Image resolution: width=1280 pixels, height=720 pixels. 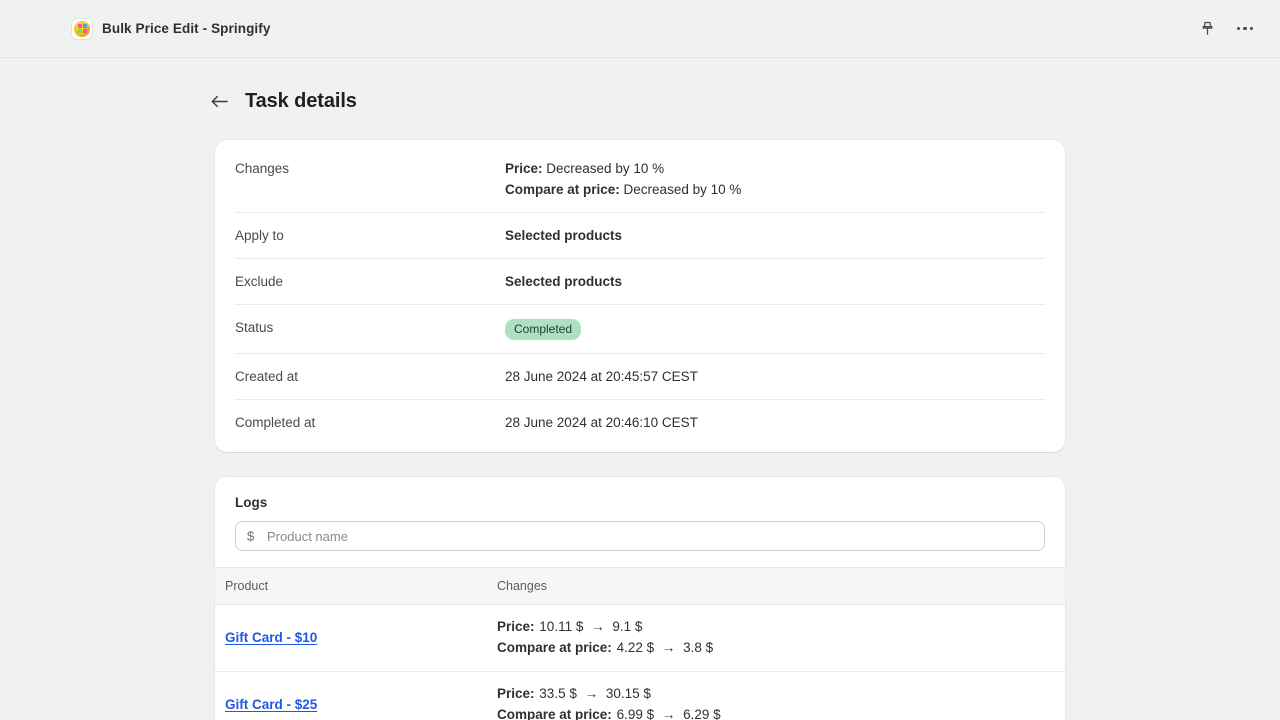 I want to click on detail-label: Changes, so click(x=262, y=168).